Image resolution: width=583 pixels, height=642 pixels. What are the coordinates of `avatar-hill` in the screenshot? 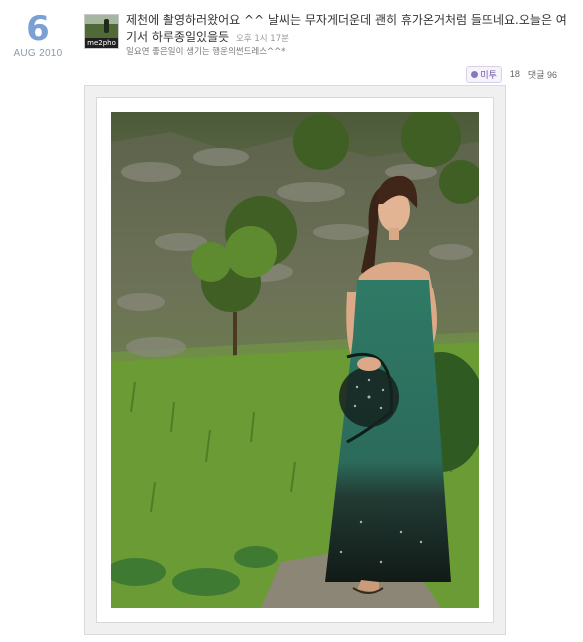 It's located at (101, 31).